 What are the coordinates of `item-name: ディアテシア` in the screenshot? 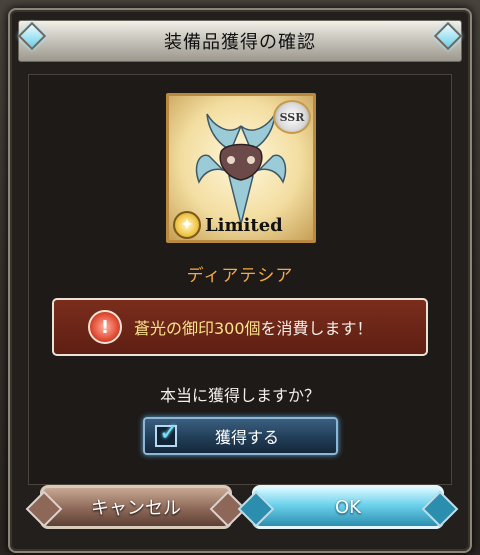 It's located at (240, 276).